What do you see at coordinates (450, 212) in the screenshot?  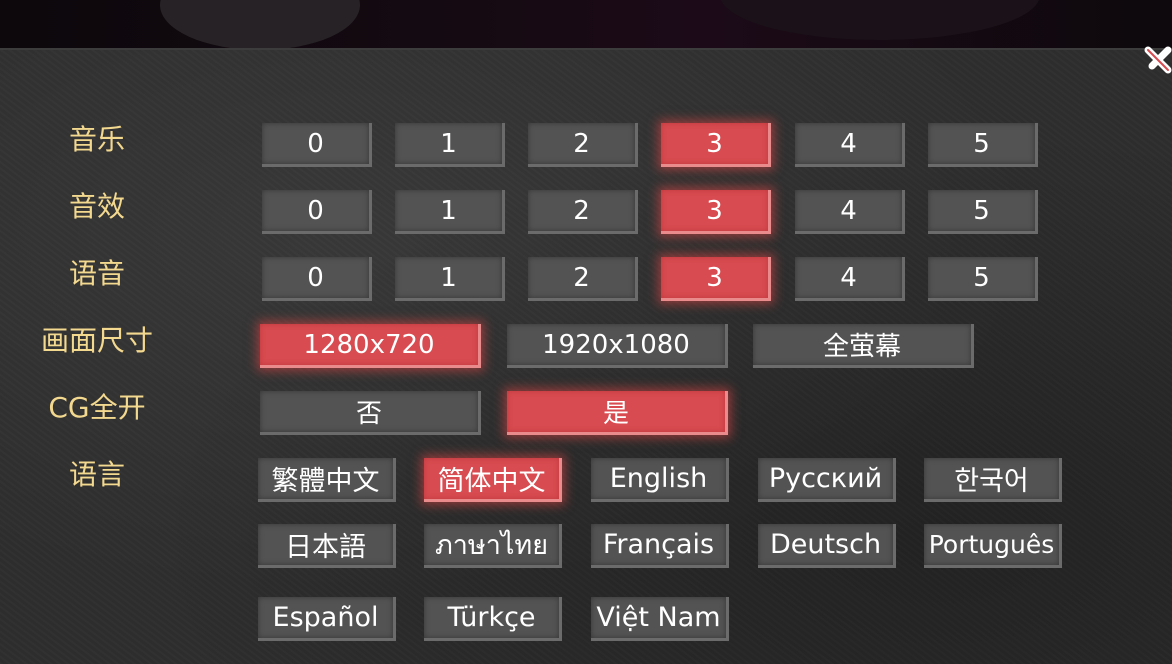 I see `sfx-volume-option-1: 1` at bounding box center [450, 212].